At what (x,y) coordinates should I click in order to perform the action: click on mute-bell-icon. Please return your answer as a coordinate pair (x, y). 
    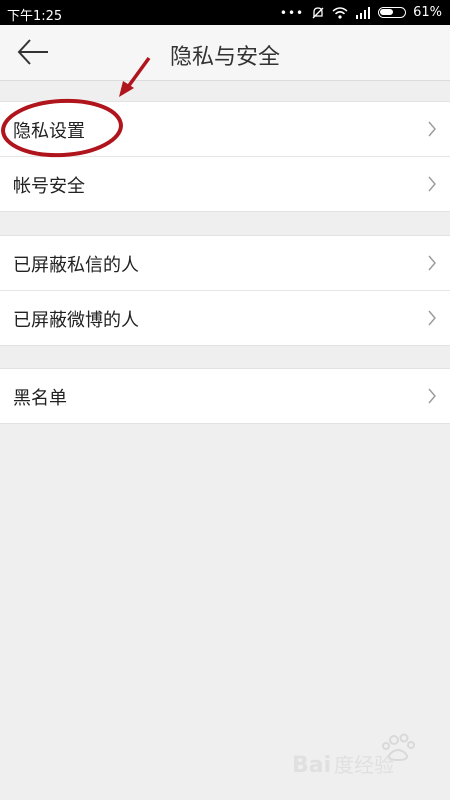
    Looking at the image, I should click on (318, 12).